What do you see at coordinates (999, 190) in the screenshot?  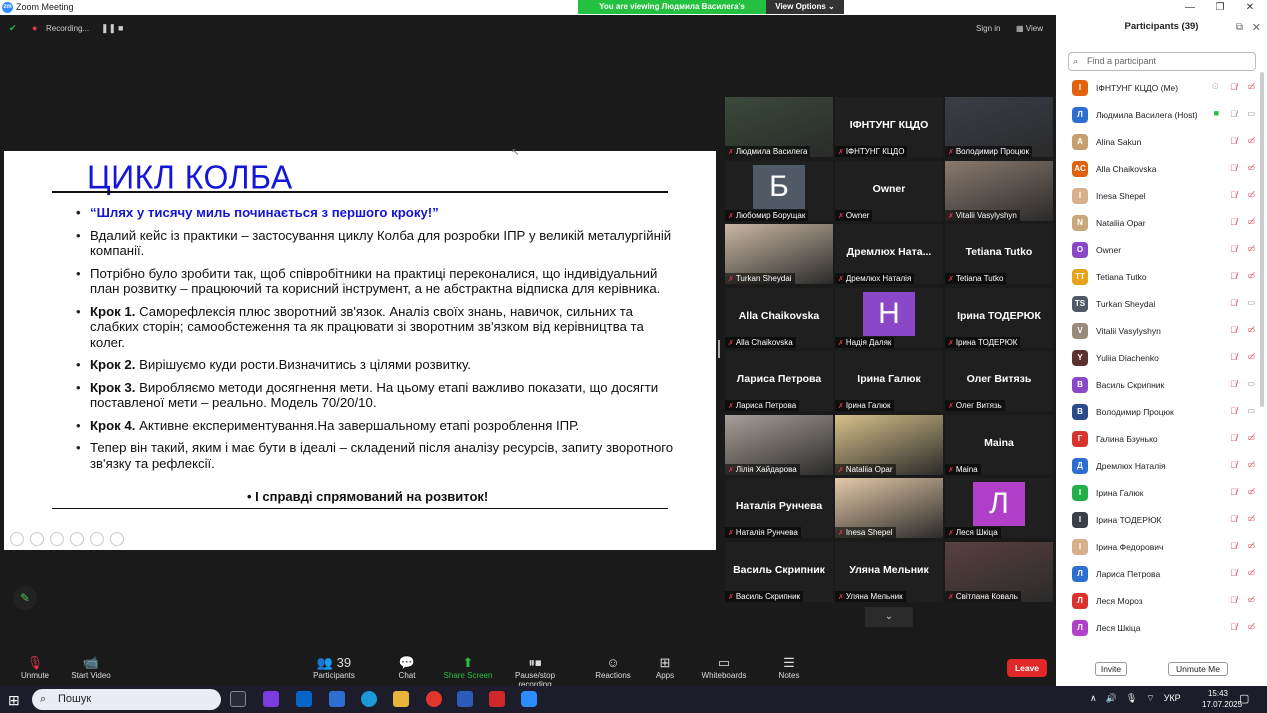 I see `video-tile: Vitalii Vasylyshyn` at bounding box center [999, 190].